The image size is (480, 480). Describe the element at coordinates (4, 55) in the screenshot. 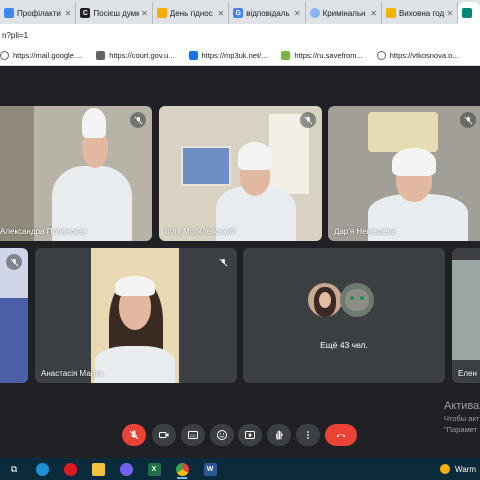

I see `globe-icon` at that location.